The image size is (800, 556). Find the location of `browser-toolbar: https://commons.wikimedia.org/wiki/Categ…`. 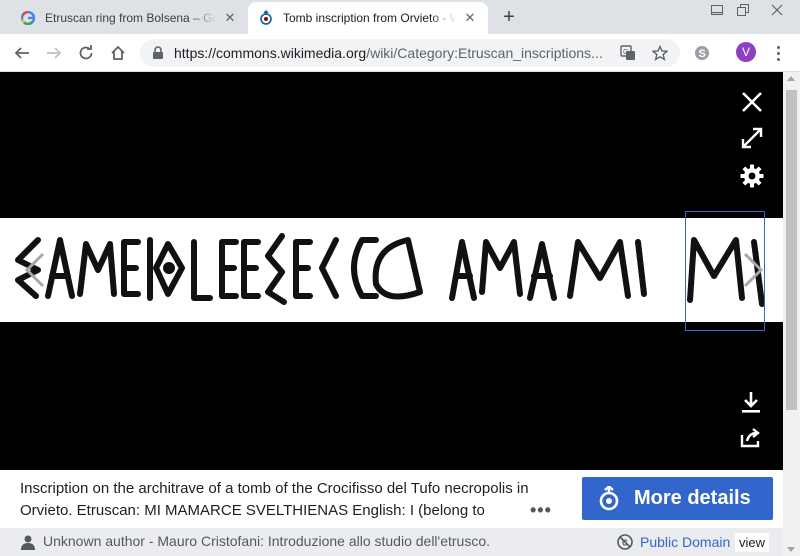

browser-toolbar: https://commons.wikimedia.org/wiki/Categ… is located at coordinates (400, 53).